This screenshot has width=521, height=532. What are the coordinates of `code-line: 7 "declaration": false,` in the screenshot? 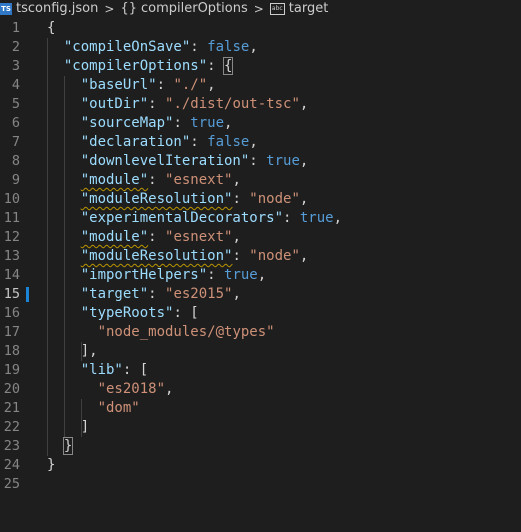 It's located at (260, 142).